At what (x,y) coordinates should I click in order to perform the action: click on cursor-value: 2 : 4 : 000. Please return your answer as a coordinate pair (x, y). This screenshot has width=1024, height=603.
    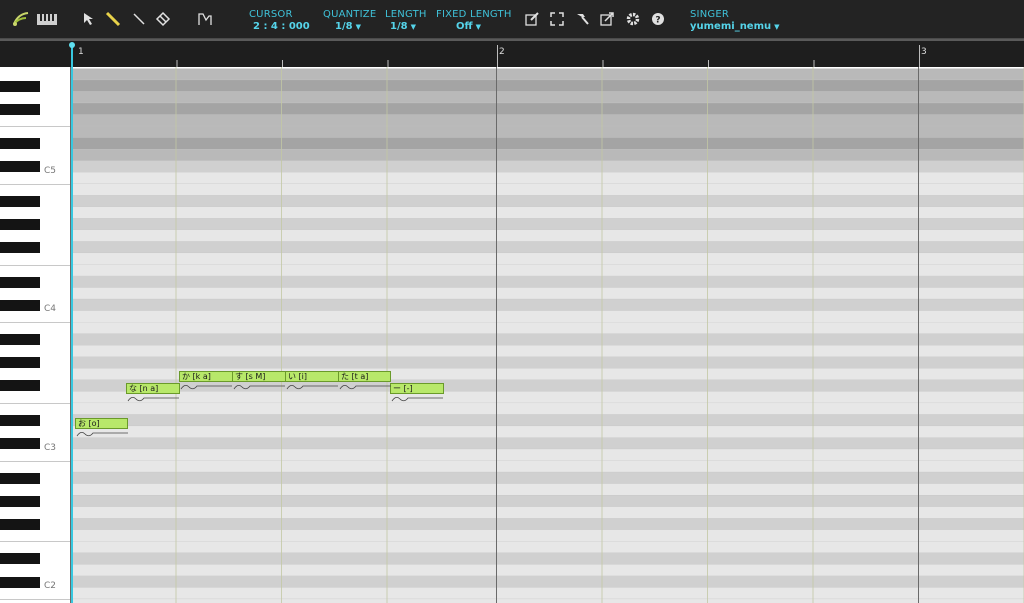
    Looking at the image, I should click on (281, 26).